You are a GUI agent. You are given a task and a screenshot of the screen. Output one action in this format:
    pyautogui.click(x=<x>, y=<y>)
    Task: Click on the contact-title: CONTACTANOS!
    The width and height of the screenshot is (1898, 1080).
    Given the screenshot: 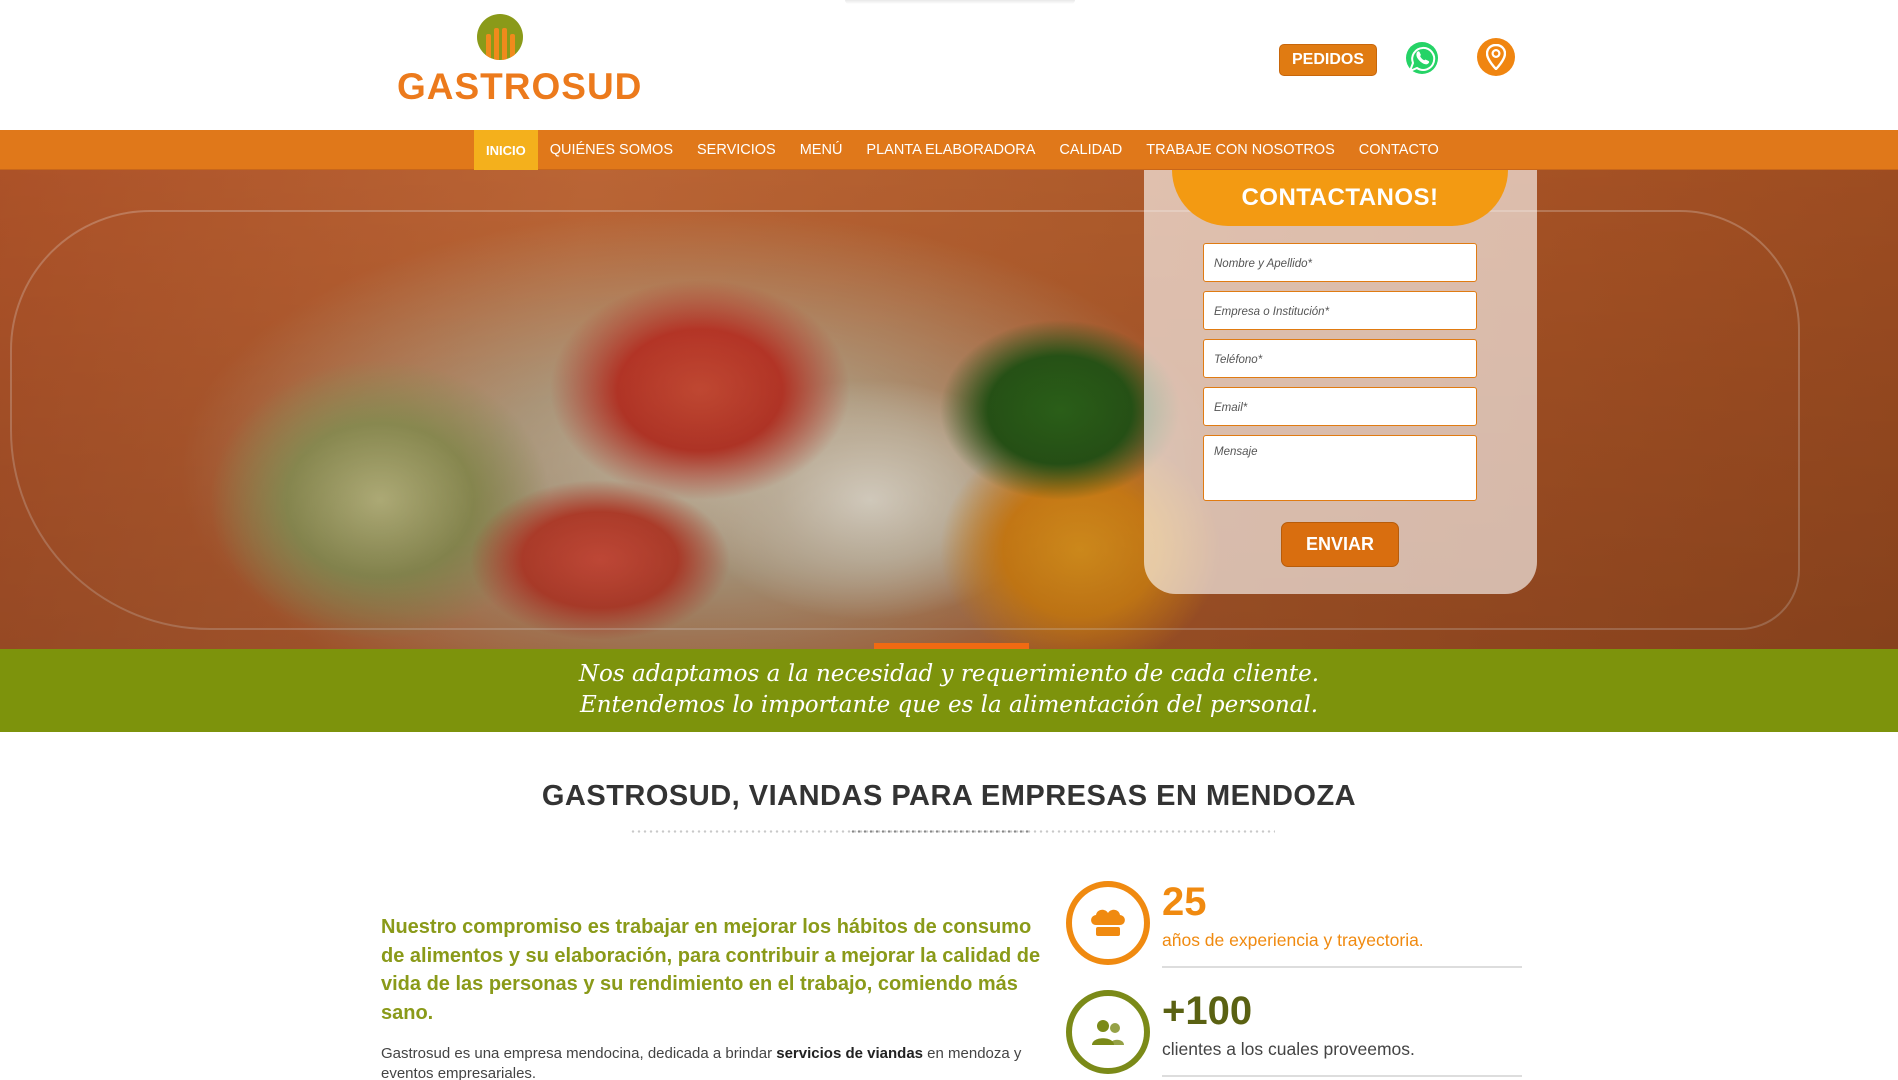 What is the action you would take?
    pyautogui.click(x=1340, y=198)
    